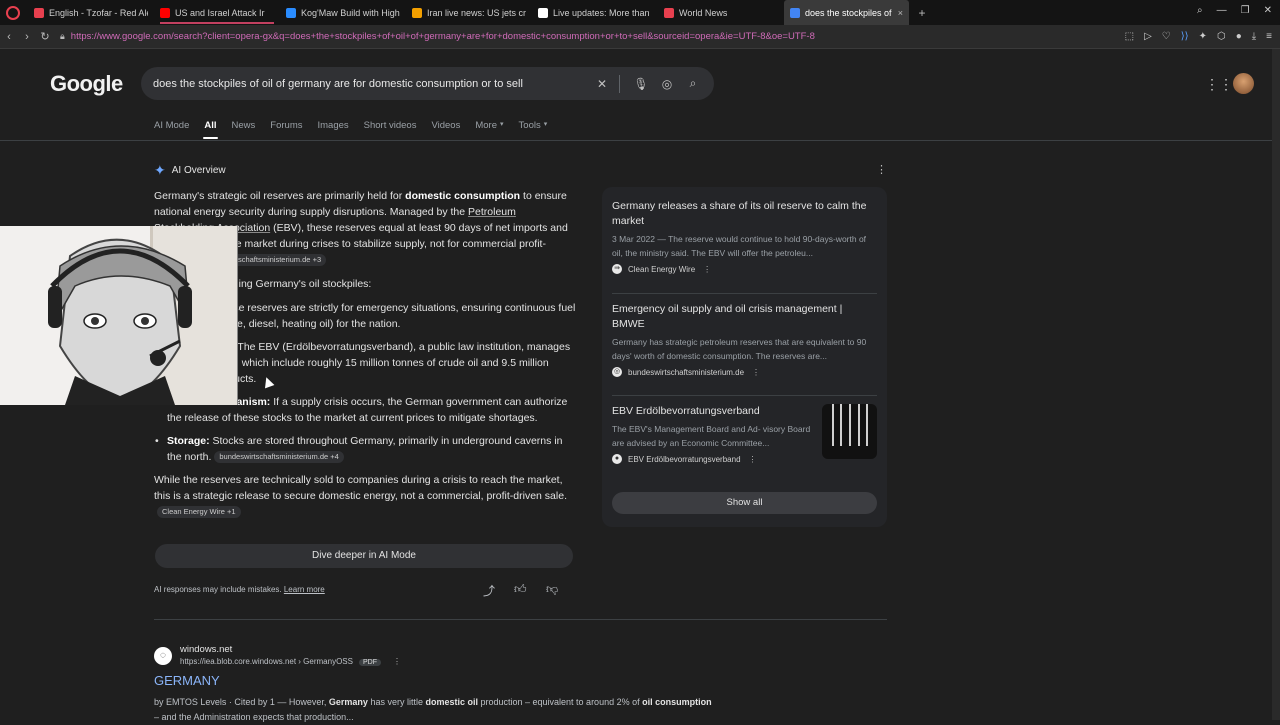  What do you see at coordinates (390, 125) in the screenshot?
I see `tab-short-videos: Short videos` at bounding box center [390, 125].